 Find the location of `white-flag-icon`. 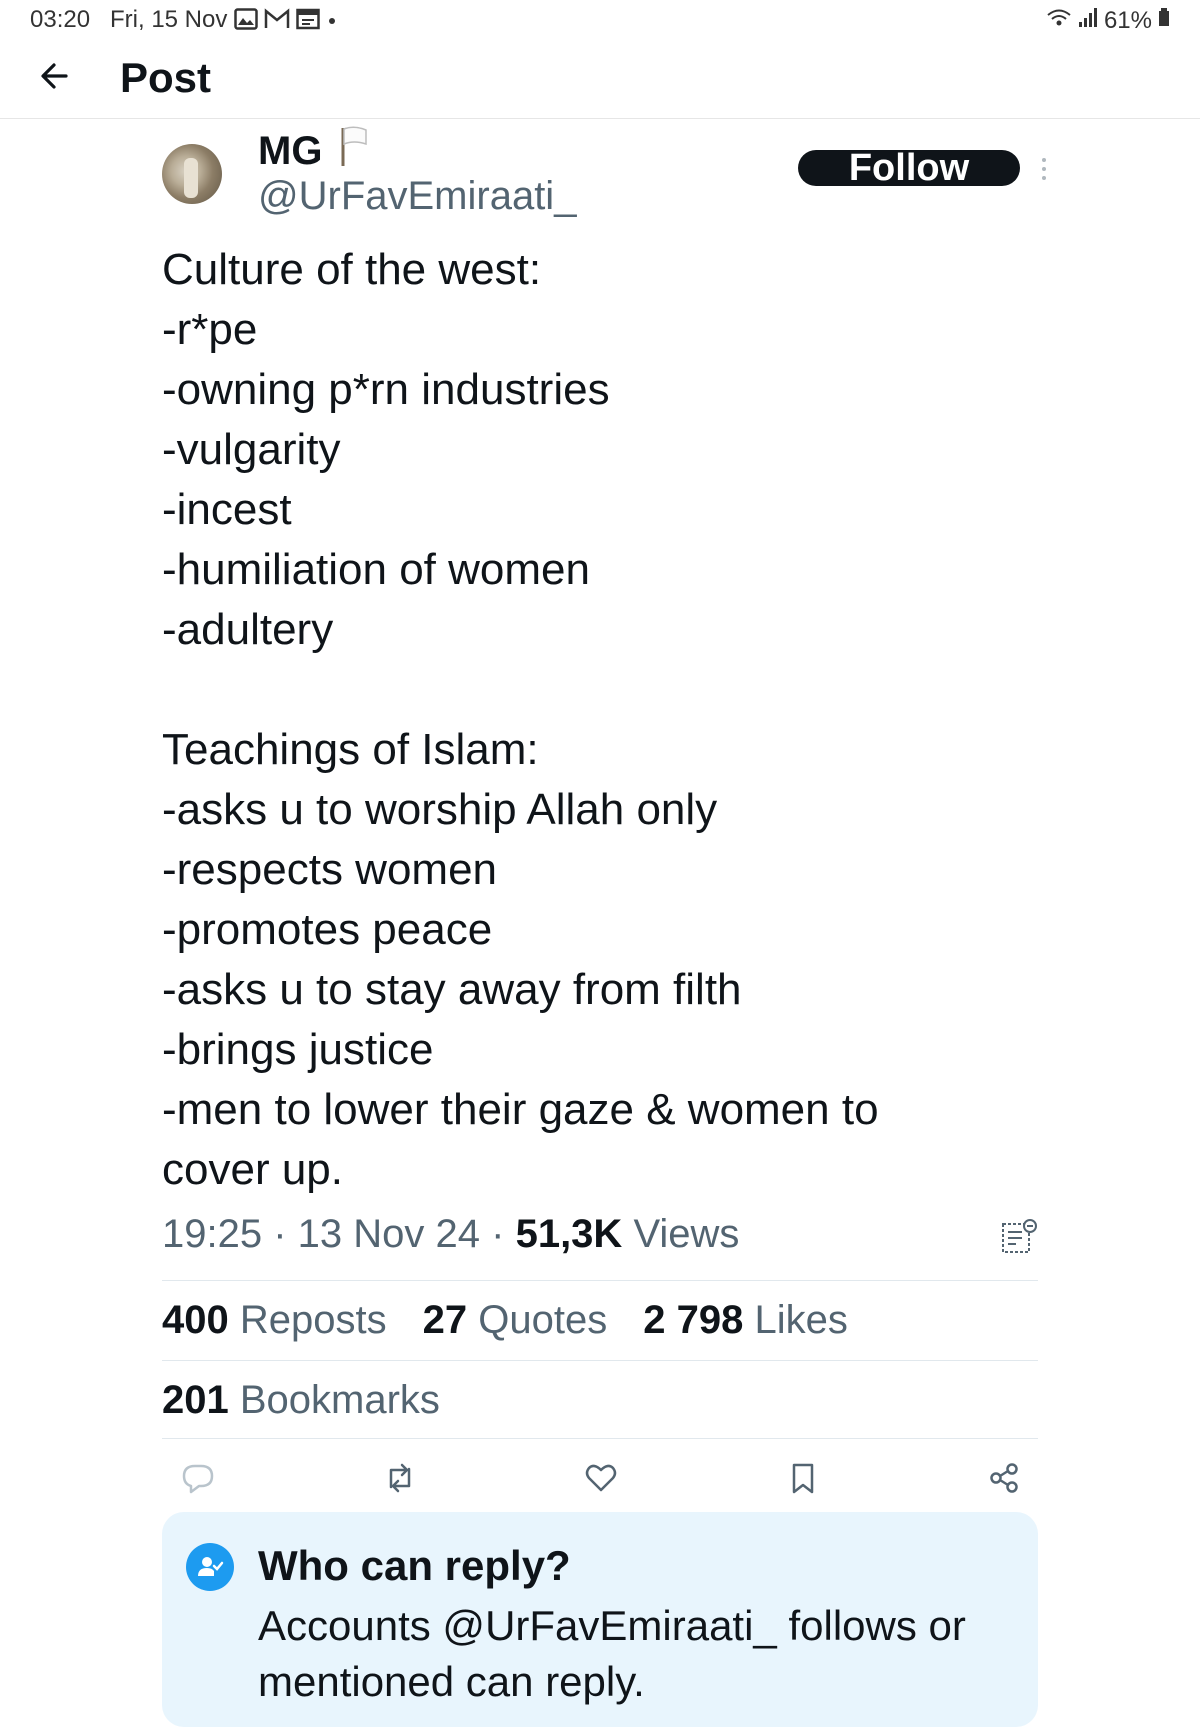

white-flag-icon is located at coordinates (353, 151).